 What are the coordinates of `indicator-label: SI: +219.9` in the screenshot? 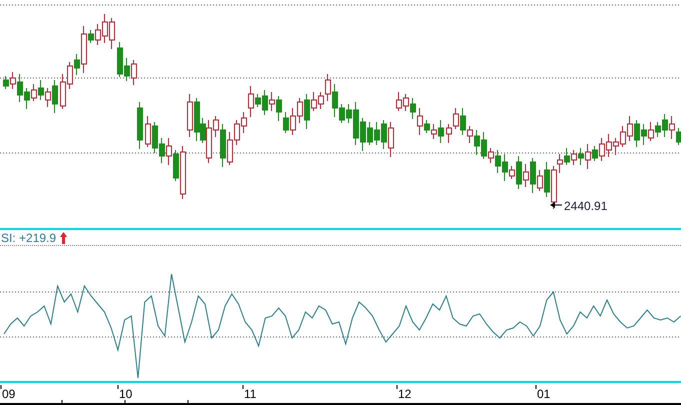 It's located at (28, 237).